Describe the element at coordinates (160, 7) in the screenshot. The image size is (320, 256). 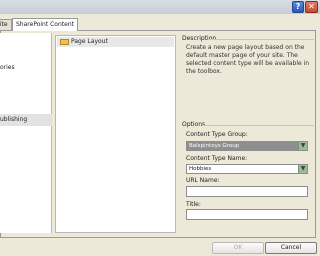
I see `title-bar: ? ✕` at that location.